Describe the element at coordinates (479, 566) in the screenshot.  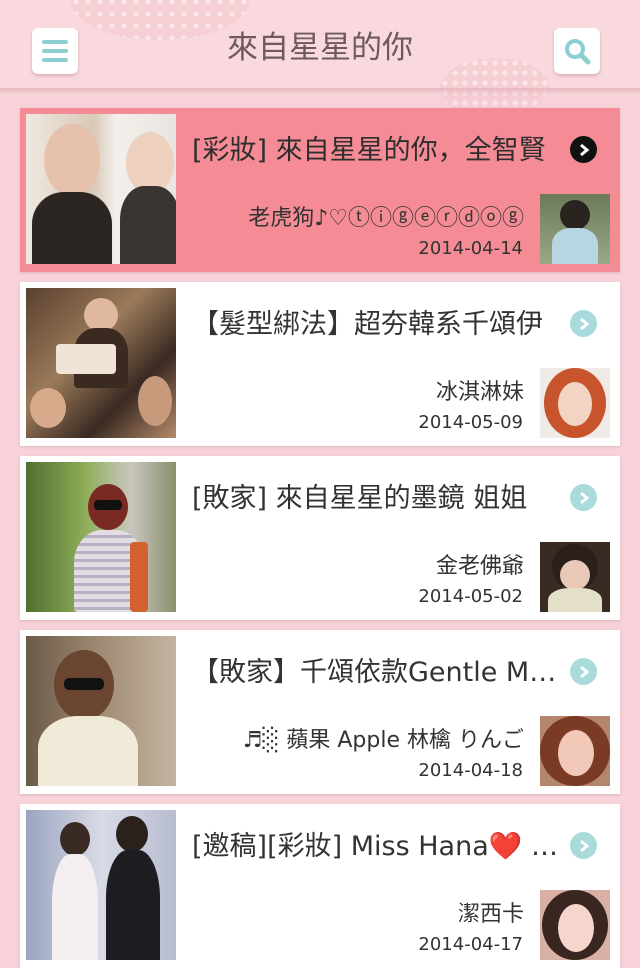
I see `post-author: 金老佛爺` at that location.